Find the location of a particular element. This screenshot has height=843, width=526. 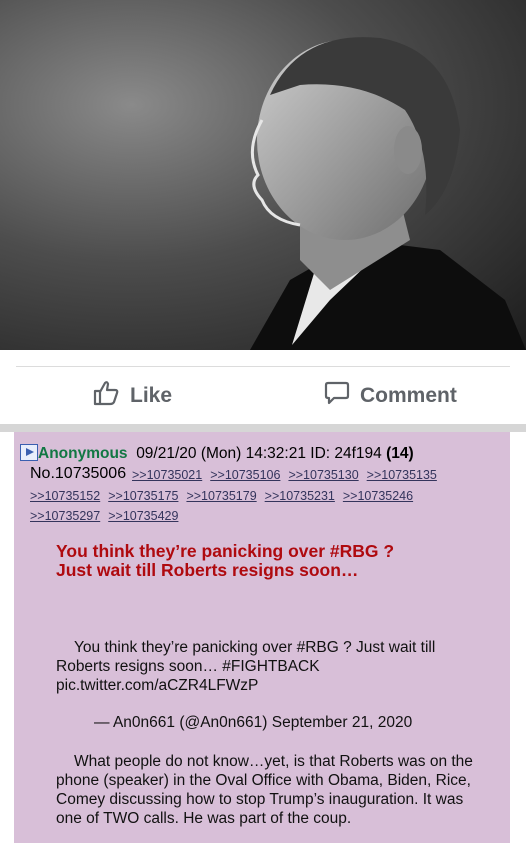

like-button: Like is located at coordinates (132, 396).